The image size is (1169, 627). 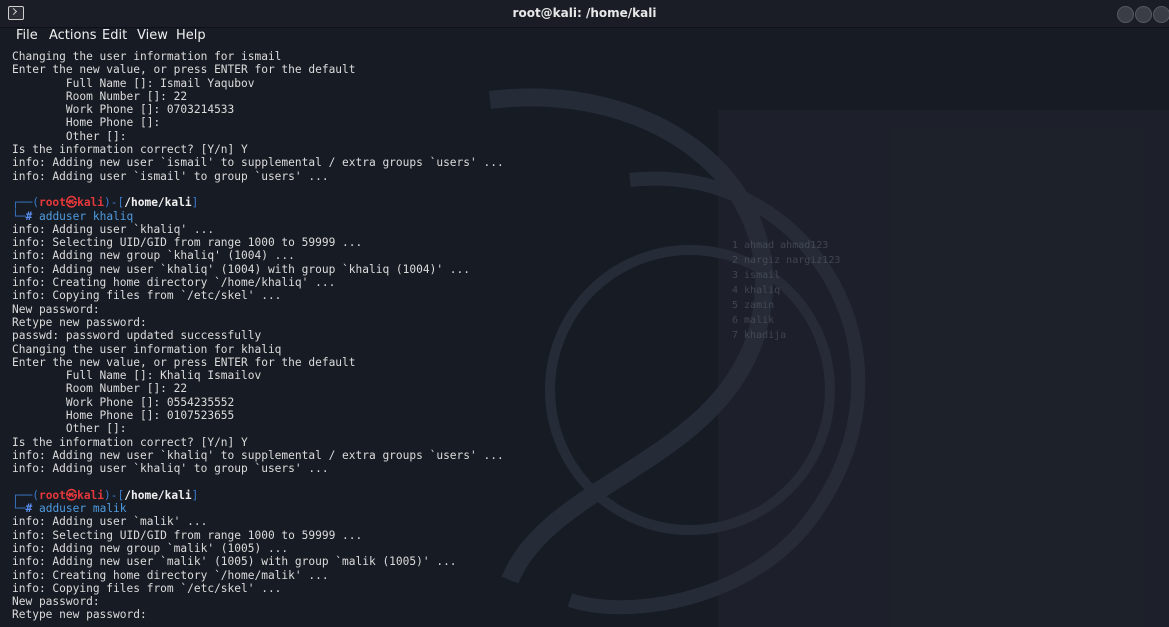 What do you see at coordinates (133, 83) in the screenshot?
I see `terminal-line: Full Name []: Ismail Yaqubov` at bounding box center [133, 83].